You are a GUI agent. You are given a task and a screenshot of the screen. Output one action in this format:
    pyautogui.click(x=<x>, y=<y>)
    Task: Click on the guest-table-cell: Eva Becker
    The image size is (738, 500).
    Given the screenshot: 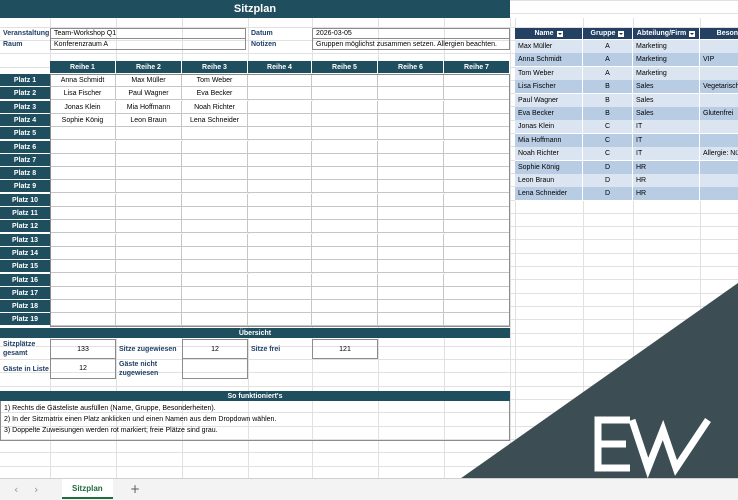 What is the action you would take?
    pyautogui.click(x=549, y=114)
    